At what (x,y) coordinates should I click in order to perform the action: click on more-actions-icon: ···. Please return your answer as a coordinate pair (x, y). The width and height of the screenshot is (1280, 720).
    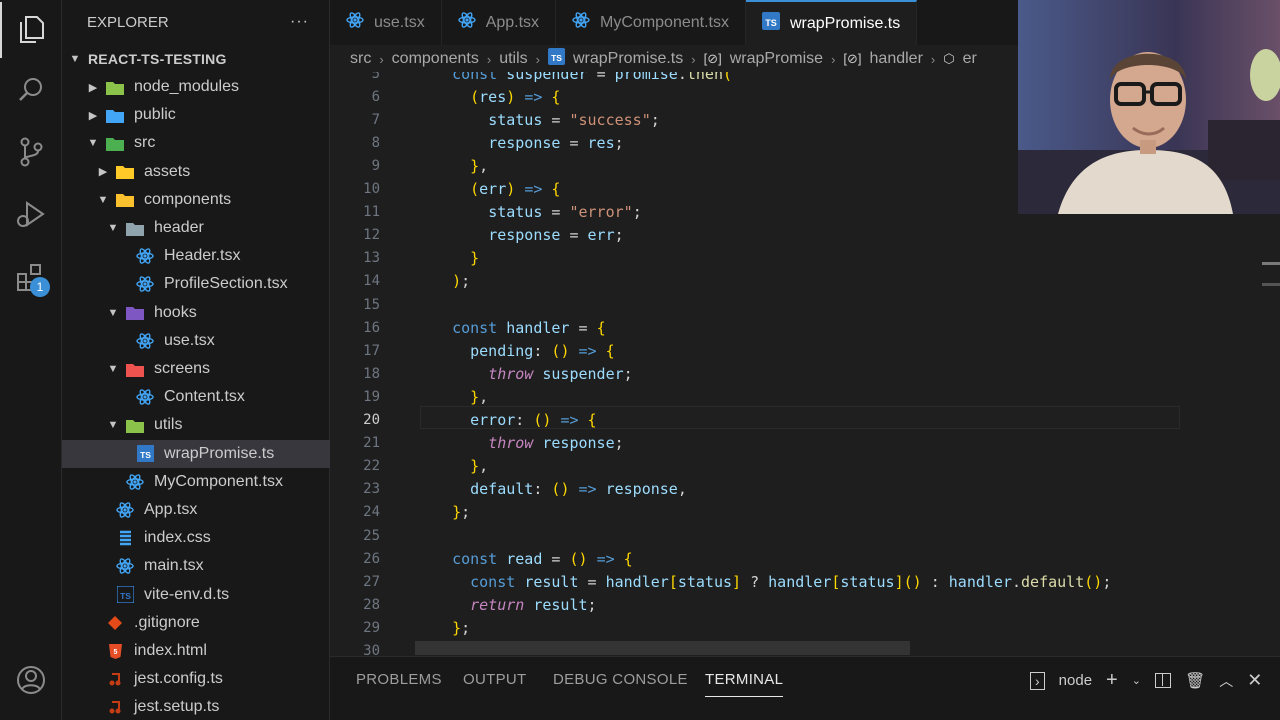
    Looking at the image, I should click on (299, 22).